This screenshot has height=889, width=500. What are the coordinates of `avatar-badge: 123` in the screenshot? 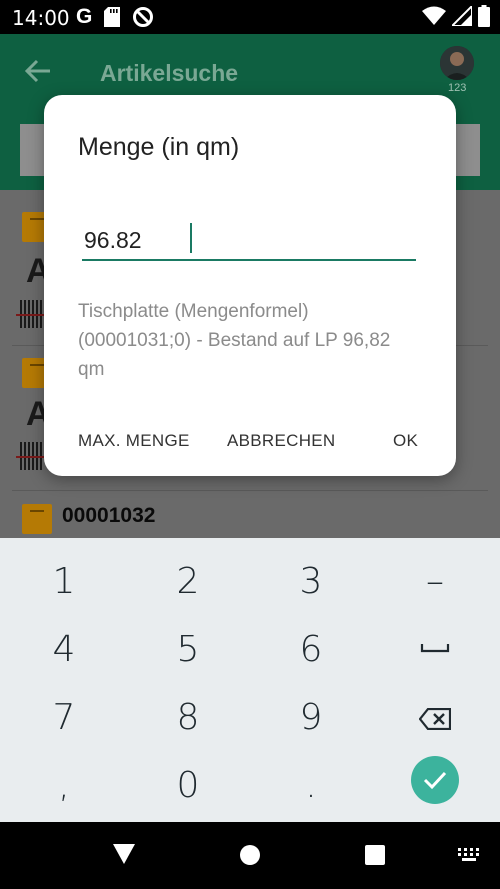 It's located at (457, 88).